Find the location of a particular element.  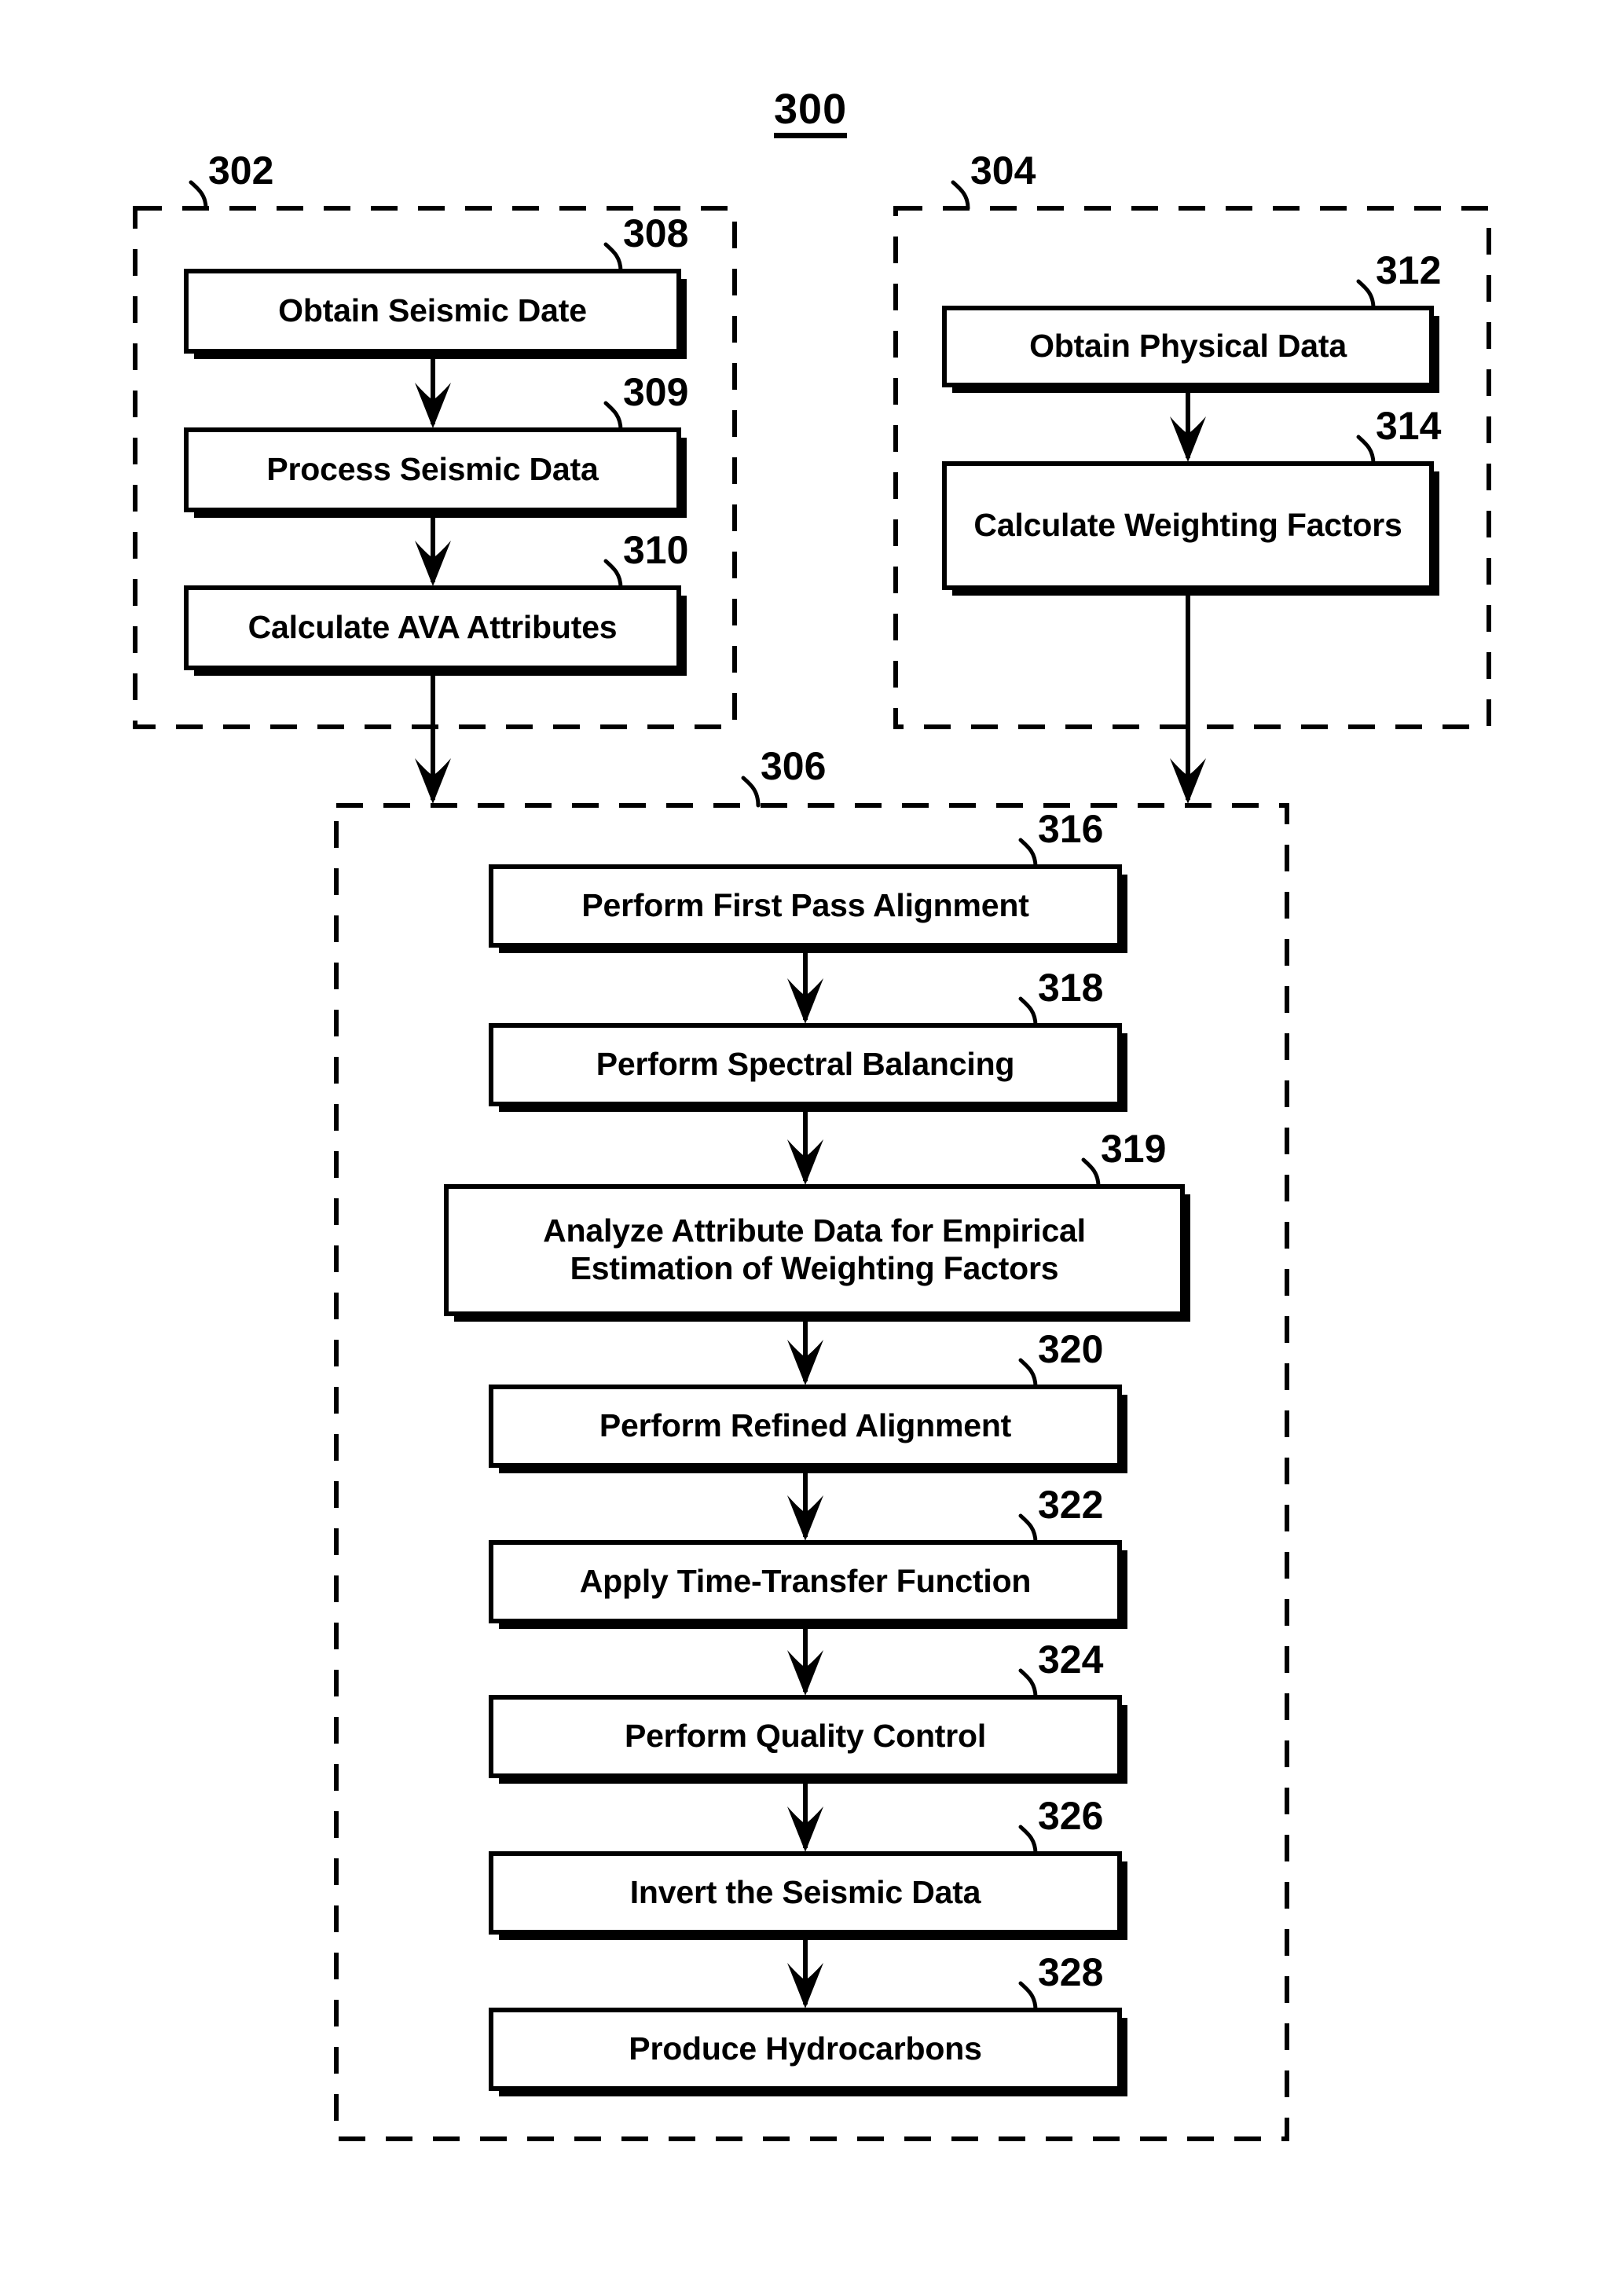

step-ref-310: 310 is located at coordinates (656, 550).